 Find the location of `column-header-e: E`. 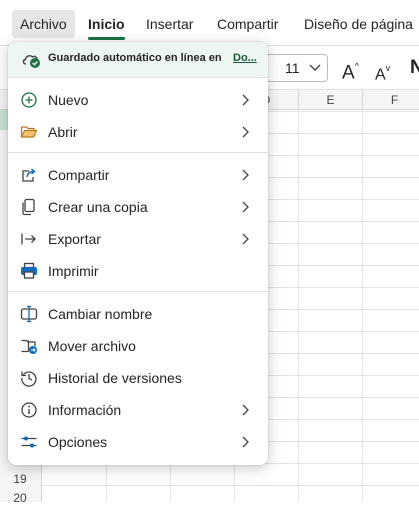

column-header-e: E is located at coordinates (330, 100).